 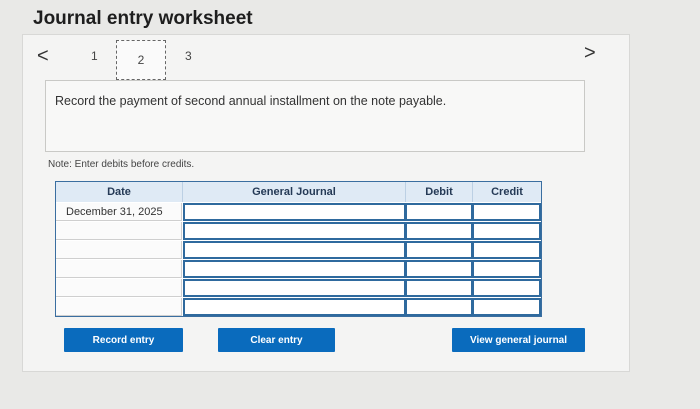 What do you see at coordinates (590, 53) in the screenshot?
I see `chevron-right-icon: >` at bounding box center [590, 53].